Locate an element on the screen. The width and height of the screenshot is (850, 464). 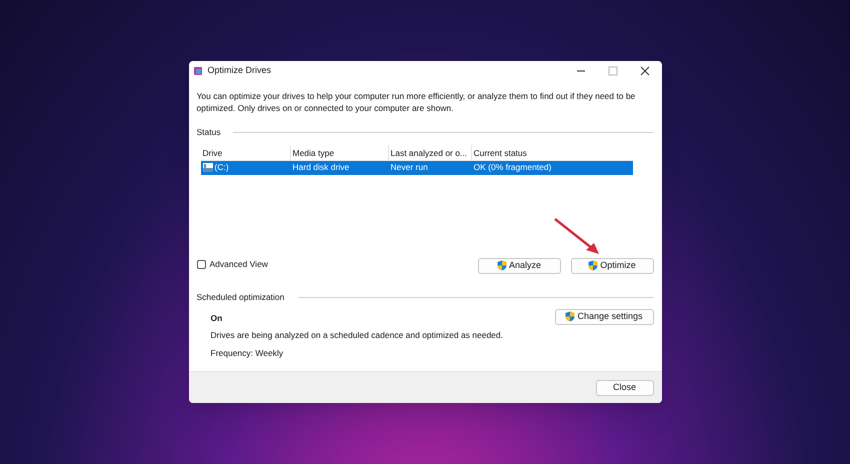
column-header: Media type is located at coordinates (339, 152).